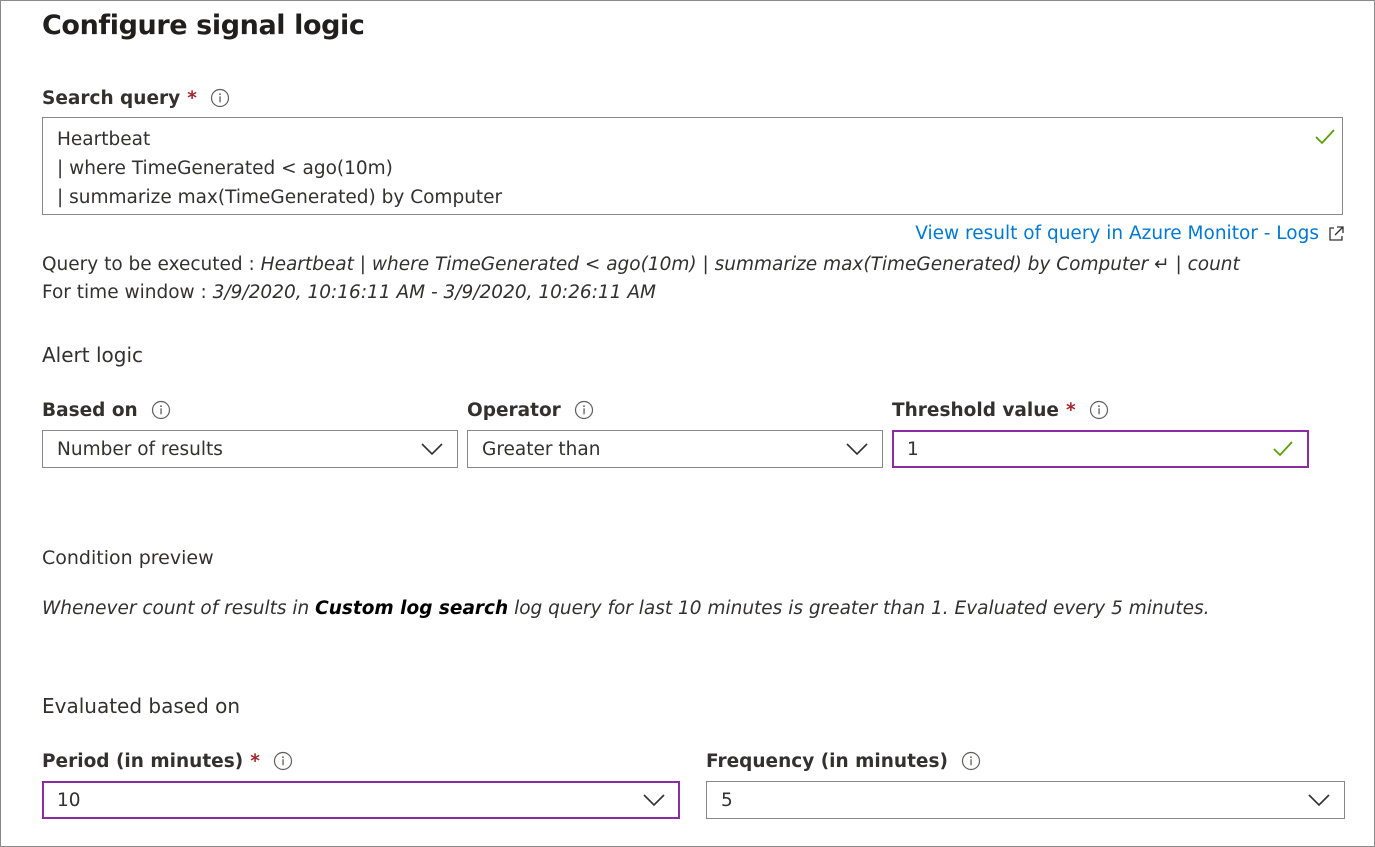 Image resolution: width=1375 pixels, height=847 pixels. Describe the element at coordinates (141, 706) in the screenshot. I see `evaluated-heading: Evaluated based on` at that location.